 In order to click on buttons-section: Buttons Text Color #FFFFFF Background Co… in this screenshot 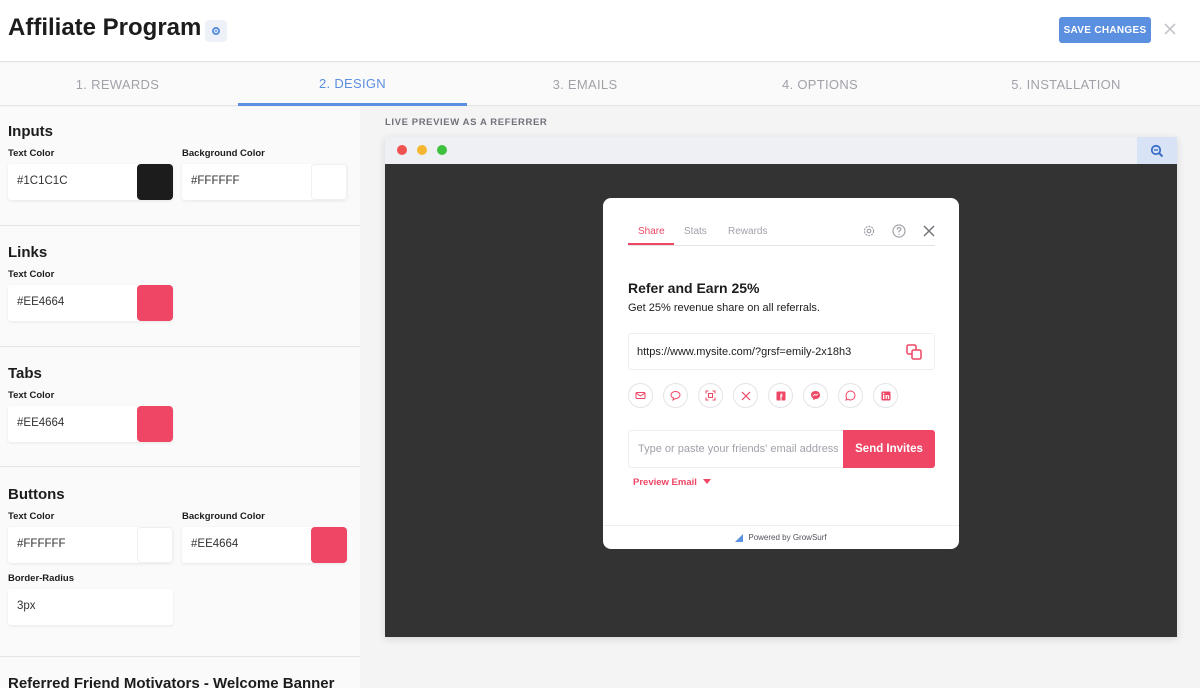, I will do `click(180, 562)`.